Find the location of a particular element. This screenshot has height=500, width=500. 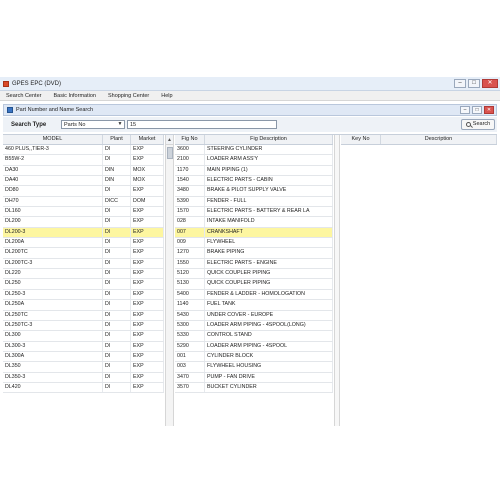

fig-no-cell: 1550 is located at coordinates (190, 263).